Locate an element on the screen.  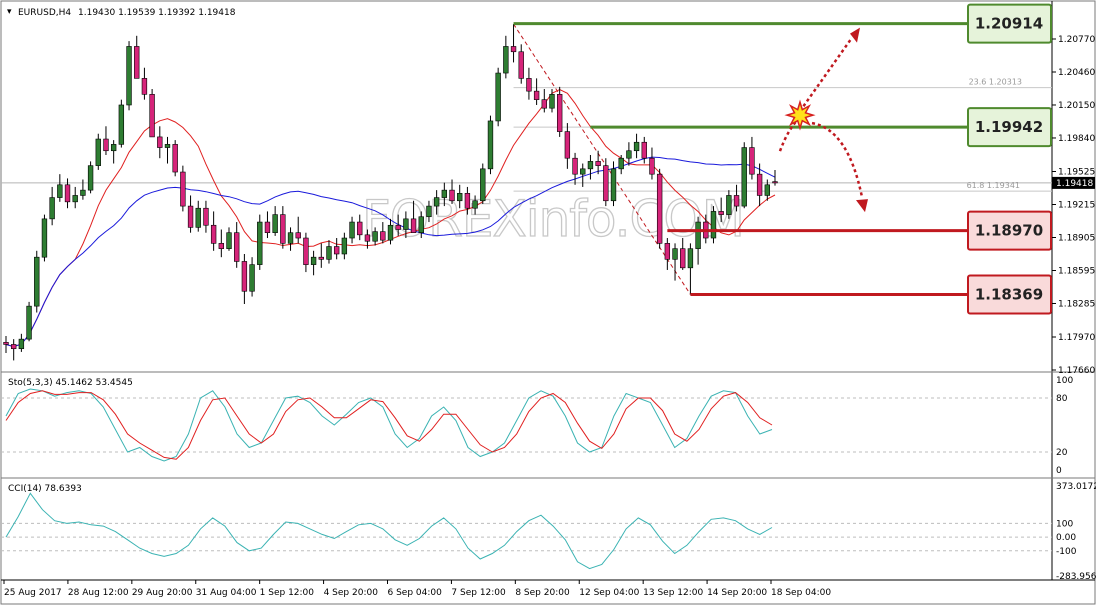
time-tick-label: 7 Sep 12:00 is located at coordinates (478, 593).